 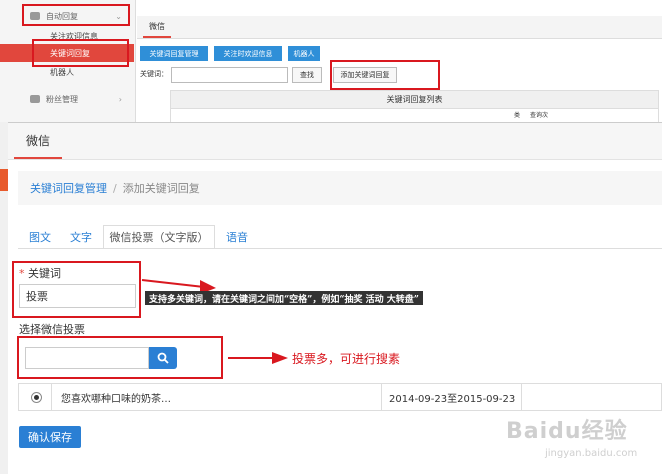 I want to click on top-keyword-input, so click(x=229, y=75).